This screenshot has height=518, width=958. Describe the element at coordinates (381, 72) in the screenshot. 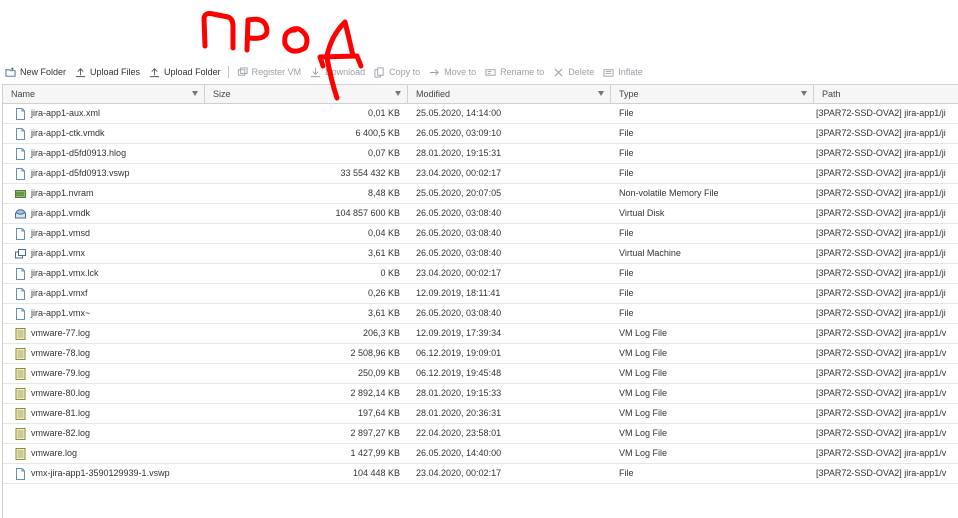

I see `copy-icon` at that location.